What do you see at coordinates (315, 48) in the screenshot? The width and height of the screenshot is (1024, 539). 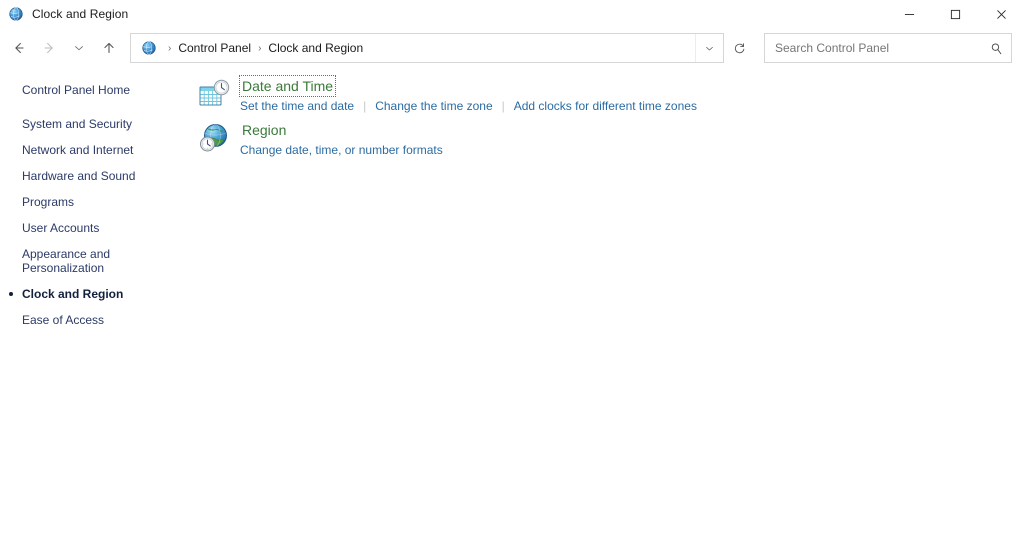 I see `breadcrumb-item-clock-and-region: Clock and Region` at bounding box center [315, 48].